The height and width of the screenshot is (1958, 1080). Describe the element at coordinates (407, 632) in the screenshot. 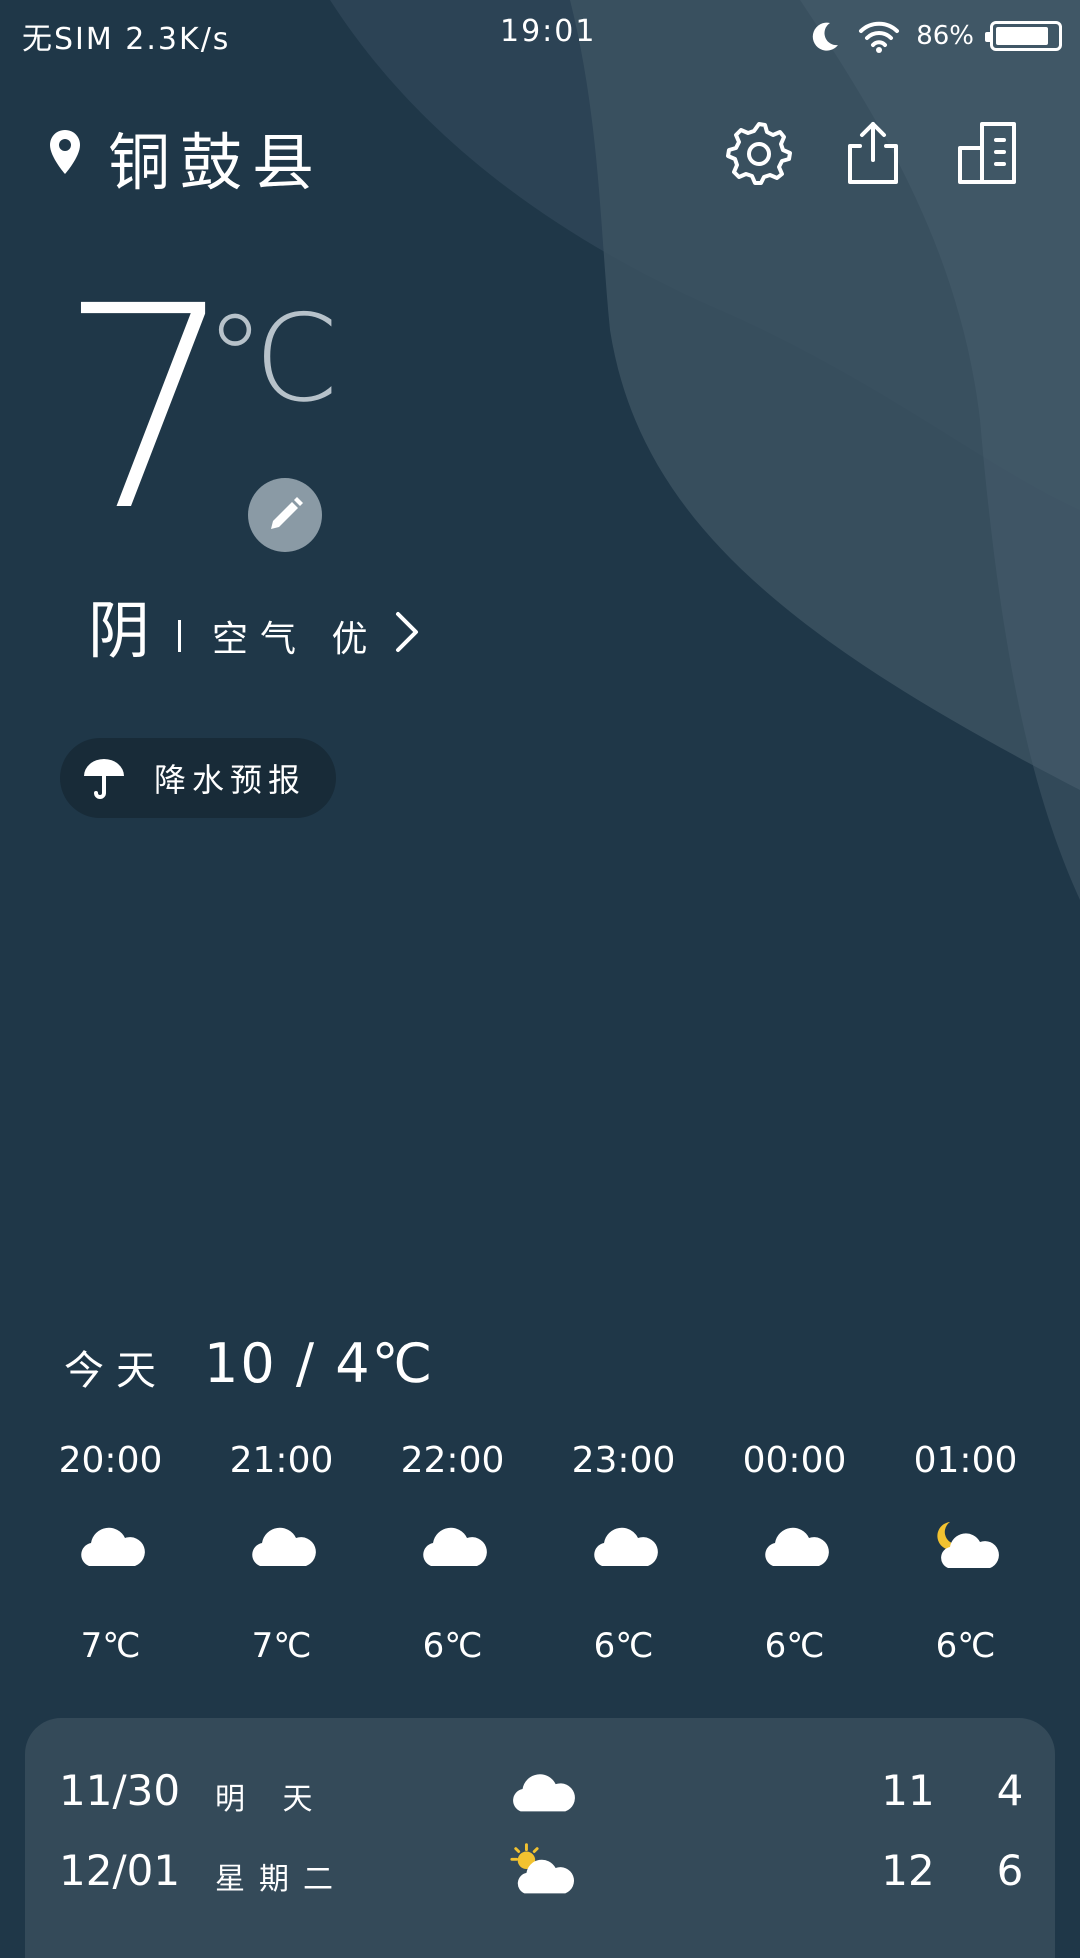

I see `chevron-right-icon` at that location.